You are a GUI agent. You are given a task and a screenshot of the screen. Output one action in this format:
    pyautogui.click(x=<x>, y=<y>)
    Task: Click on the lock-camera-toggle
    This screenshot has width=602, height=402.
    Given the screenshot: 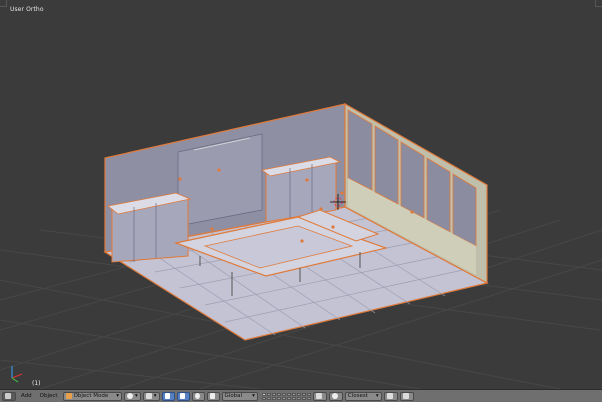 What is the action you would take?
    pyautogui.click(x=319, y=396)
    